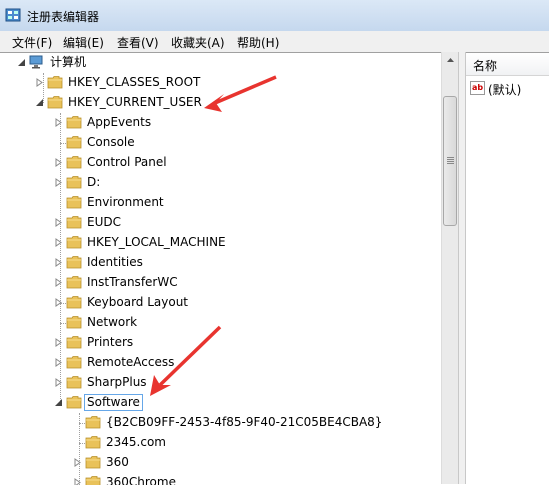 The width and height of the screenshot is (549, 485). I want to click on arrow-to-software, so click(190, 356).